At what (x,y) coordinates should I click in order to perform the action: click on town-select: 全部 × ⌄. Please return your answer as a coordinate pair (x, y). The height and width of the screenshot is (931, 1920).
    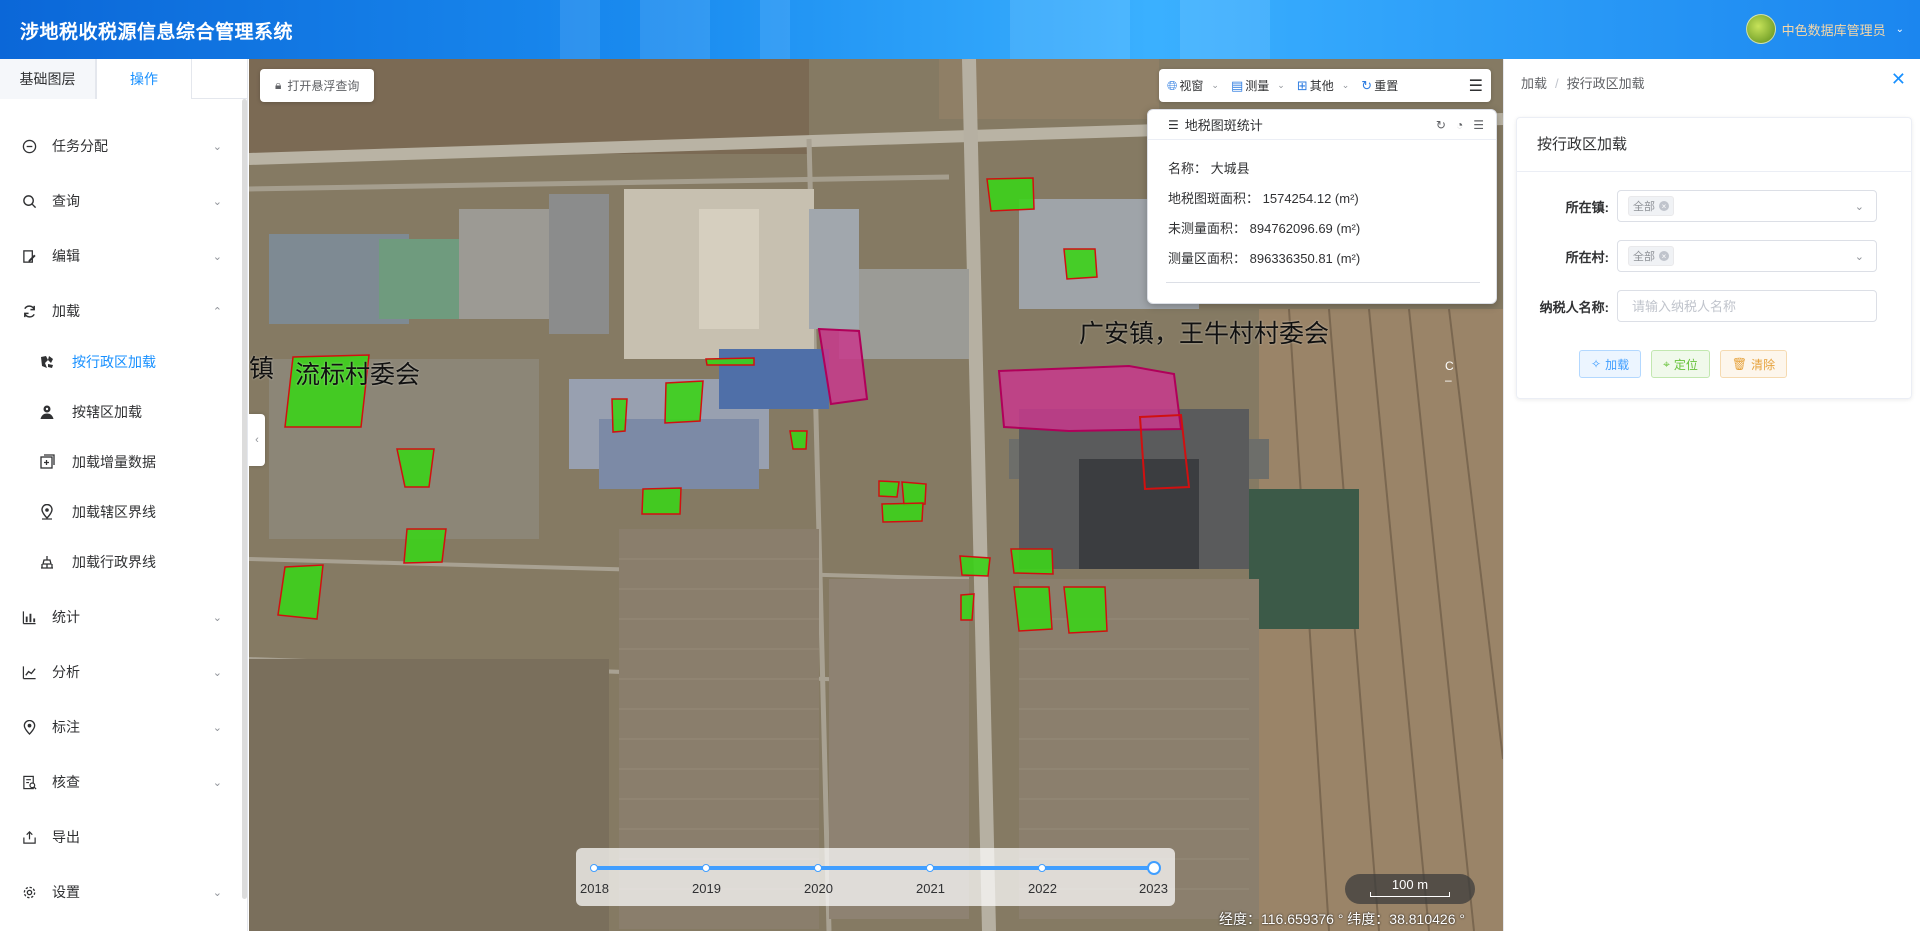
    Looking at the image, I should click on (1747, 206).